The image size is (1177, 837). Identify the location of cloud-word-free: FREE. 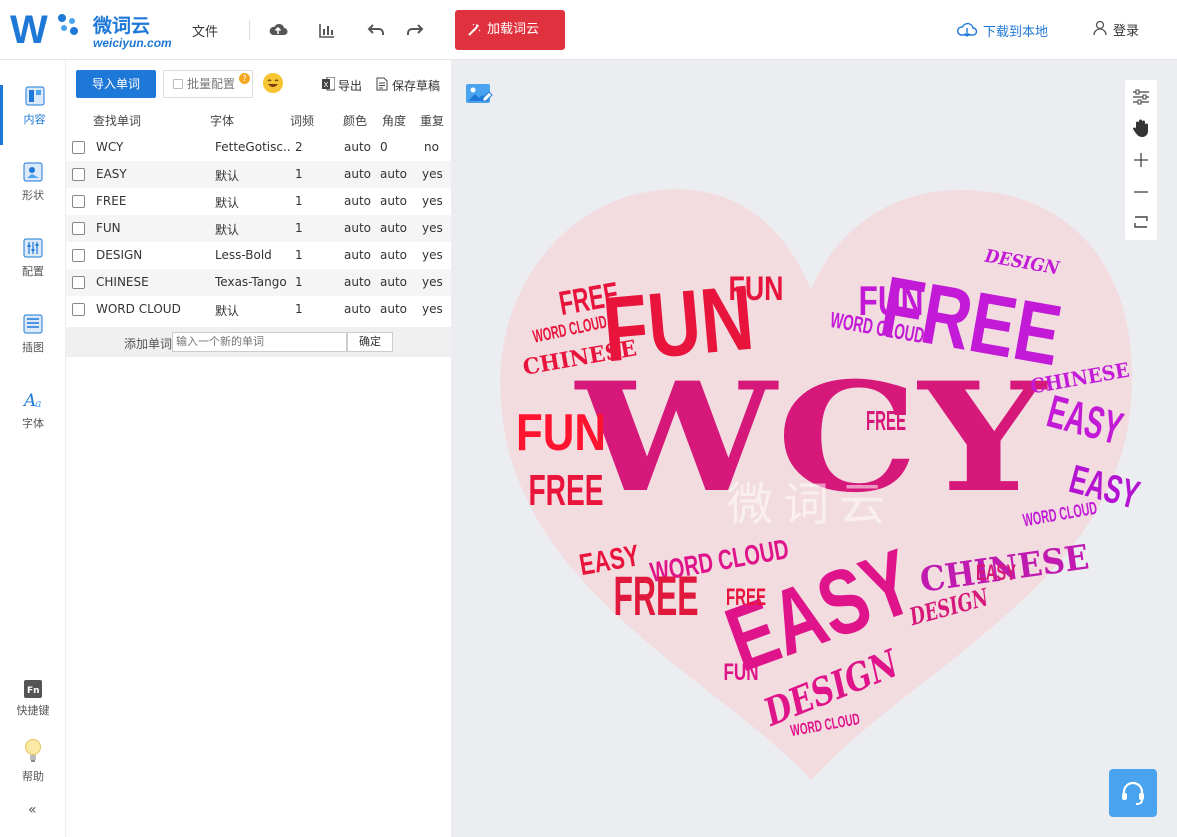
(746, 597).